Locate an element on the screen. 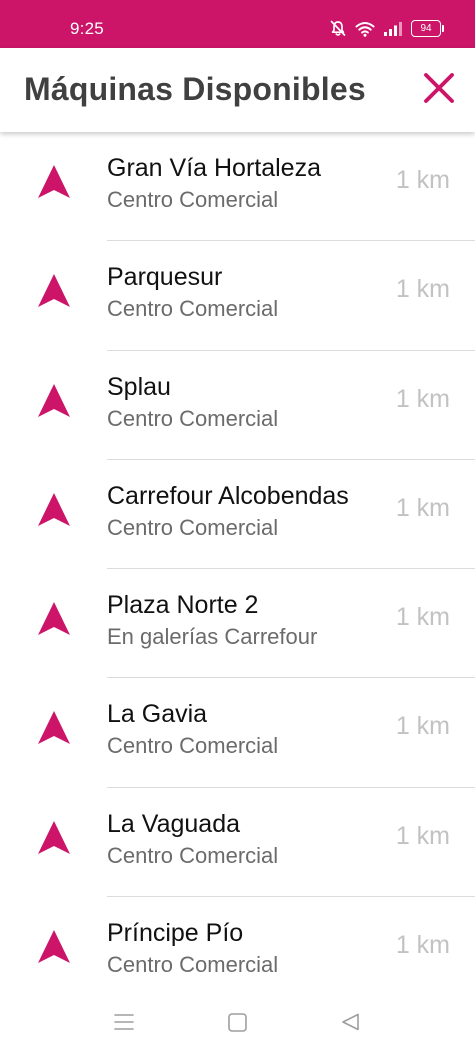 This screenshot has height=1056, width=475. item-text: La Vaguada Centro Comercial is located at coordinates (243, 840).